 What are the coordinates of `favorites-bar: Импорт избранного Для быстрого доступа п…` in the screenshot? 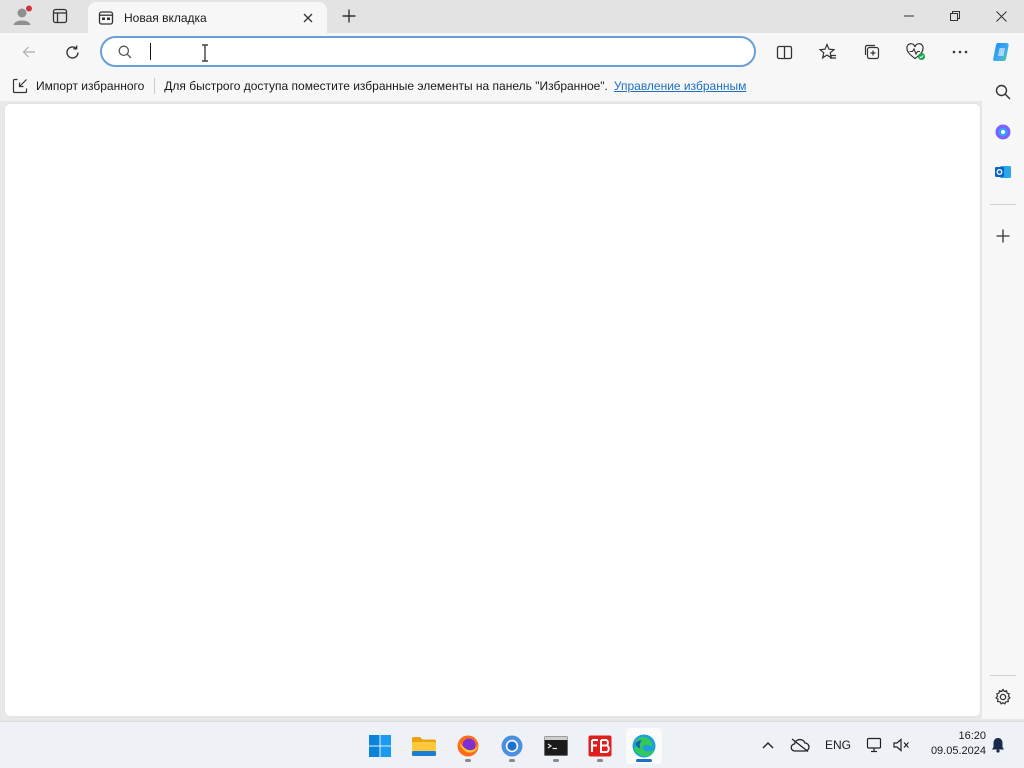 It's located at (494, 86).